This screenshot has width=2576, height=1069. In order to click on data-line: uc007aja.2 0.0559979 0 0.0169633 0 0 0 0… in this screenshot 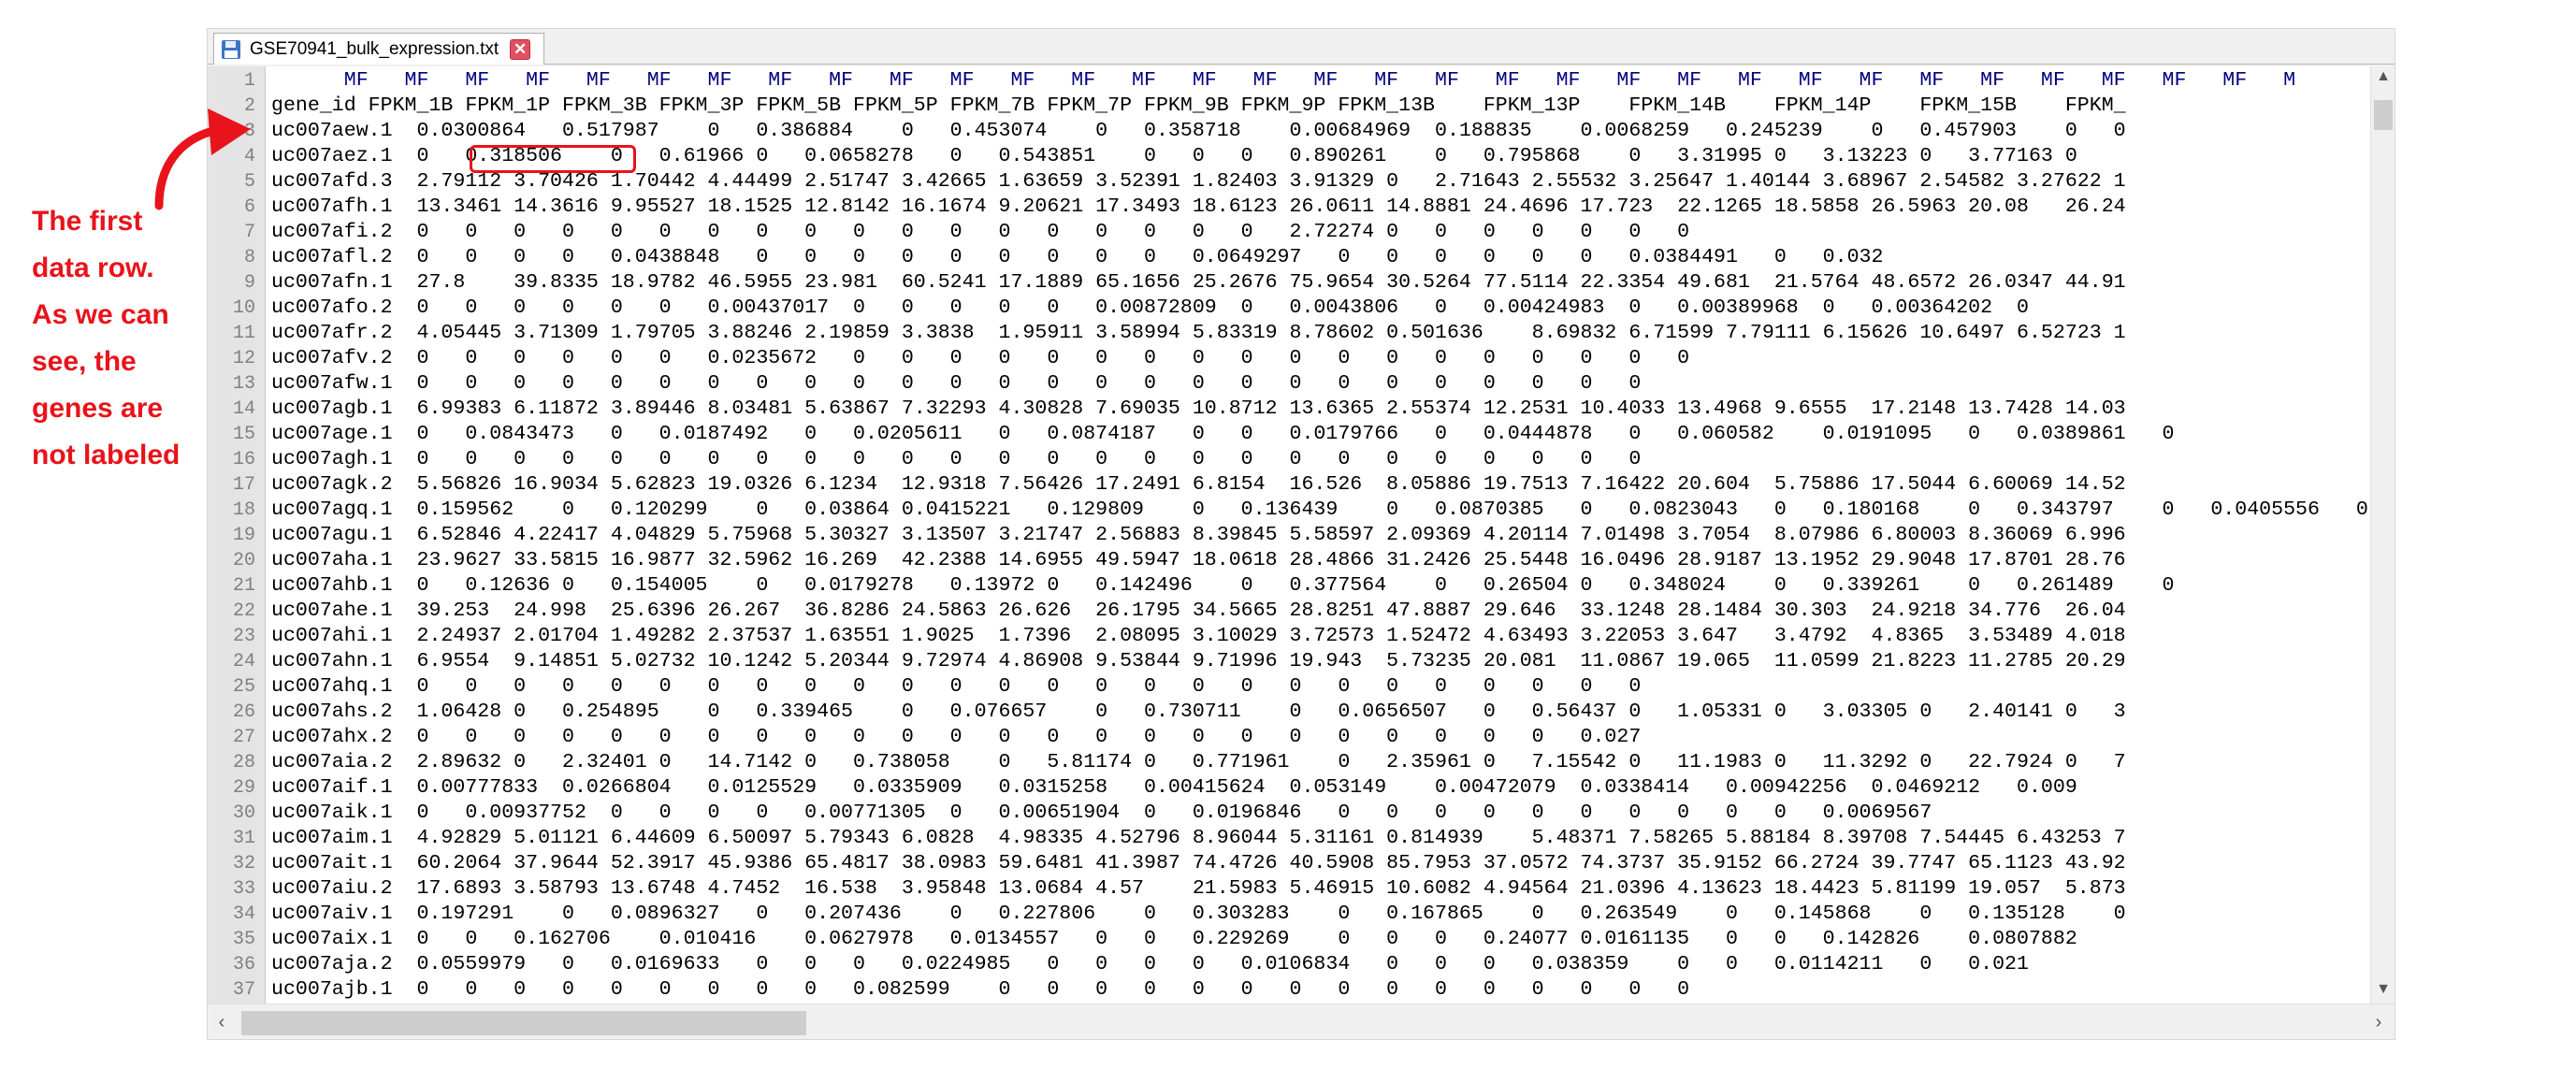, I will do `click(1150, 964)`.